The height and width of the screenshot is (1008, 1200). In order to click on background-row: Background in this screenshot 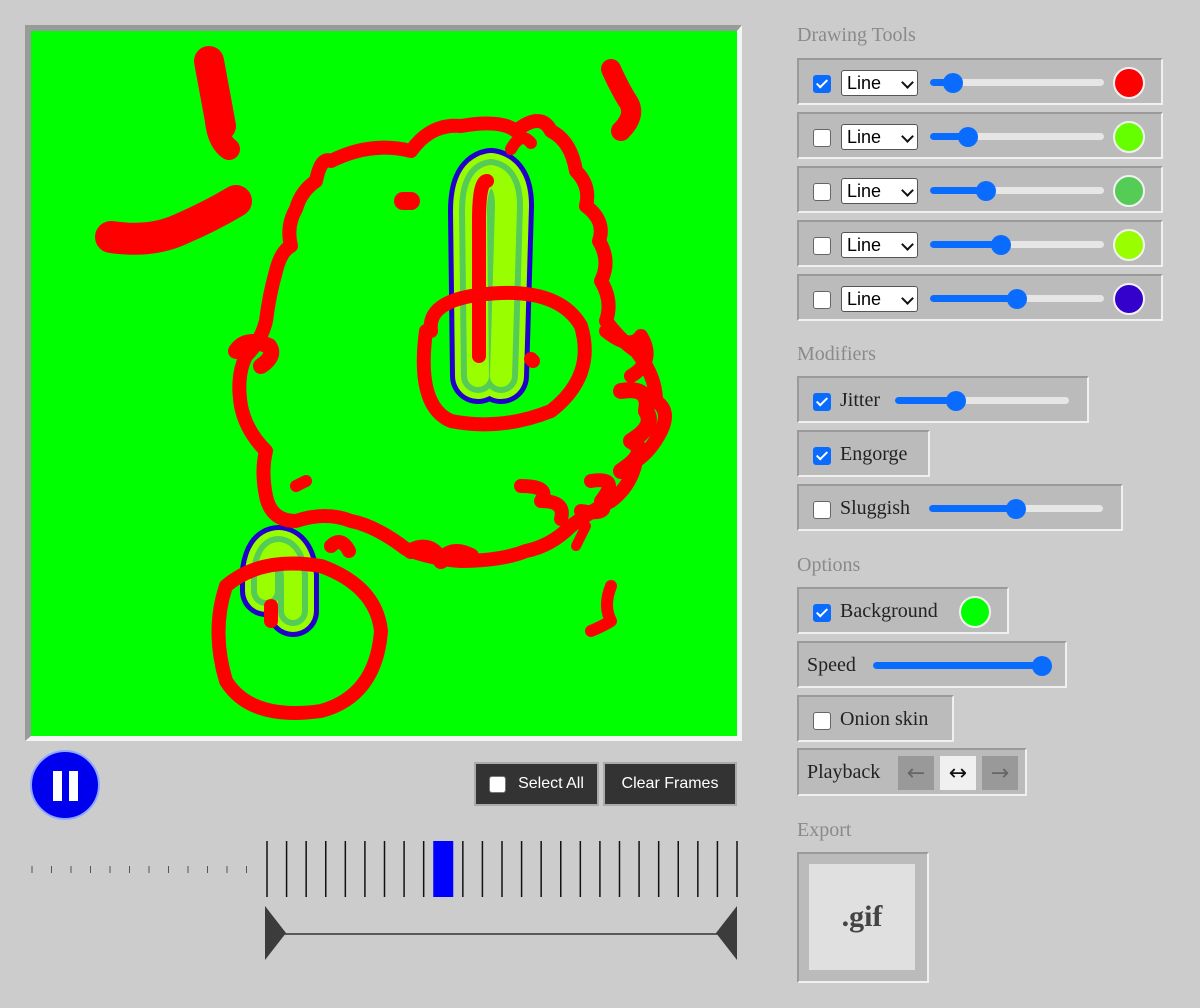, I will do `click(903, 610)`.